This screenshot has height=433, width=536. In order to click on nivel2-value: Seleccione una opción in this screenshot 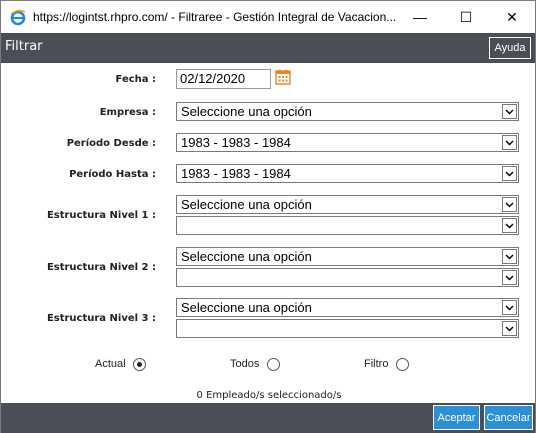, I will do `click(246, 256)`.